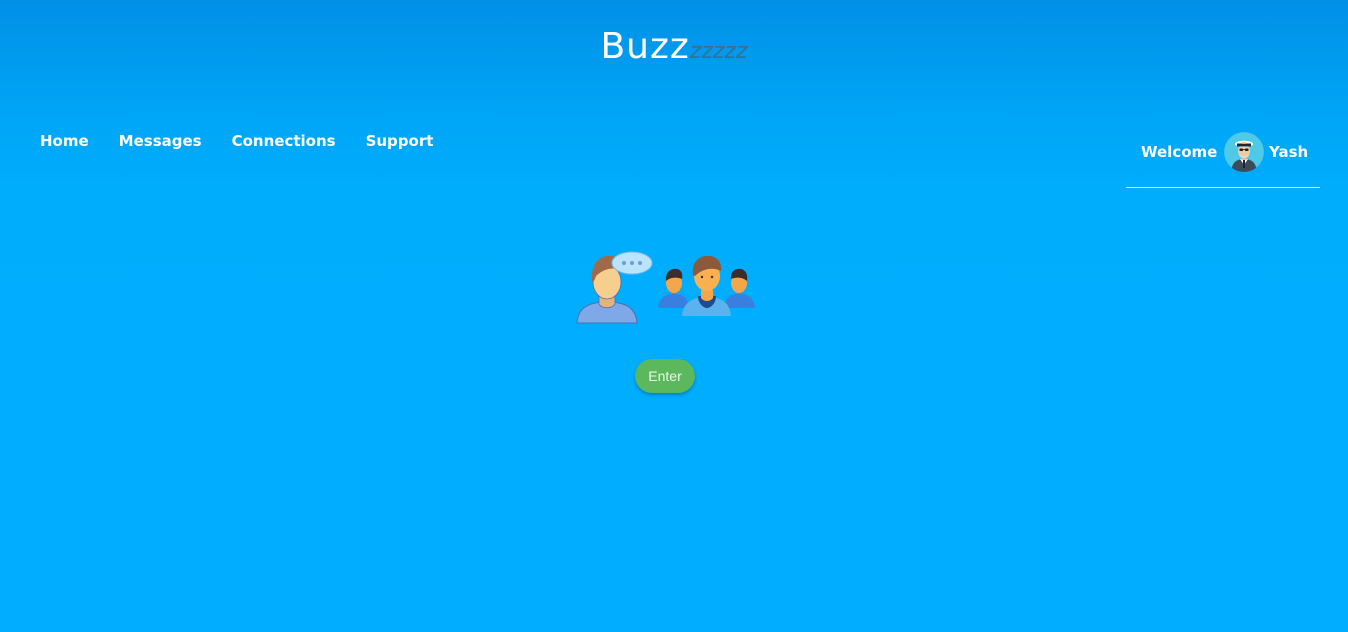 The width and height of the screenshot is (1348, 632). I want to click on captain-avatar-icon, so click(1244, 152).